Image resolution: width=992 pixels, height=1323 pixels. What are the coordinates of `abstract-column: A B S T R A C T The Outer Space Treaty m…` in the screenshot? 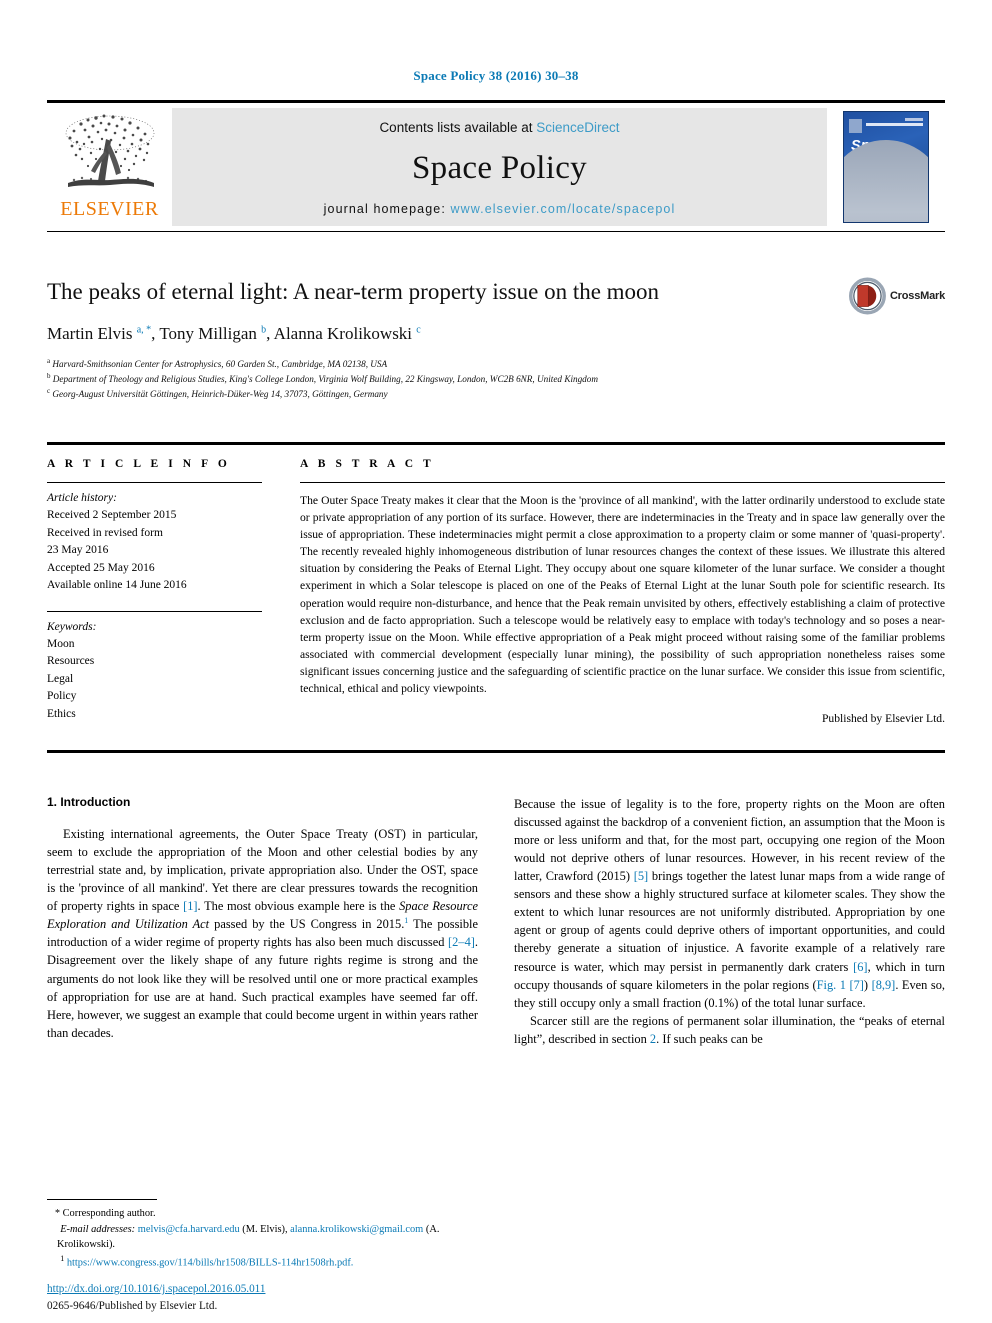 It's located at (618, 585).